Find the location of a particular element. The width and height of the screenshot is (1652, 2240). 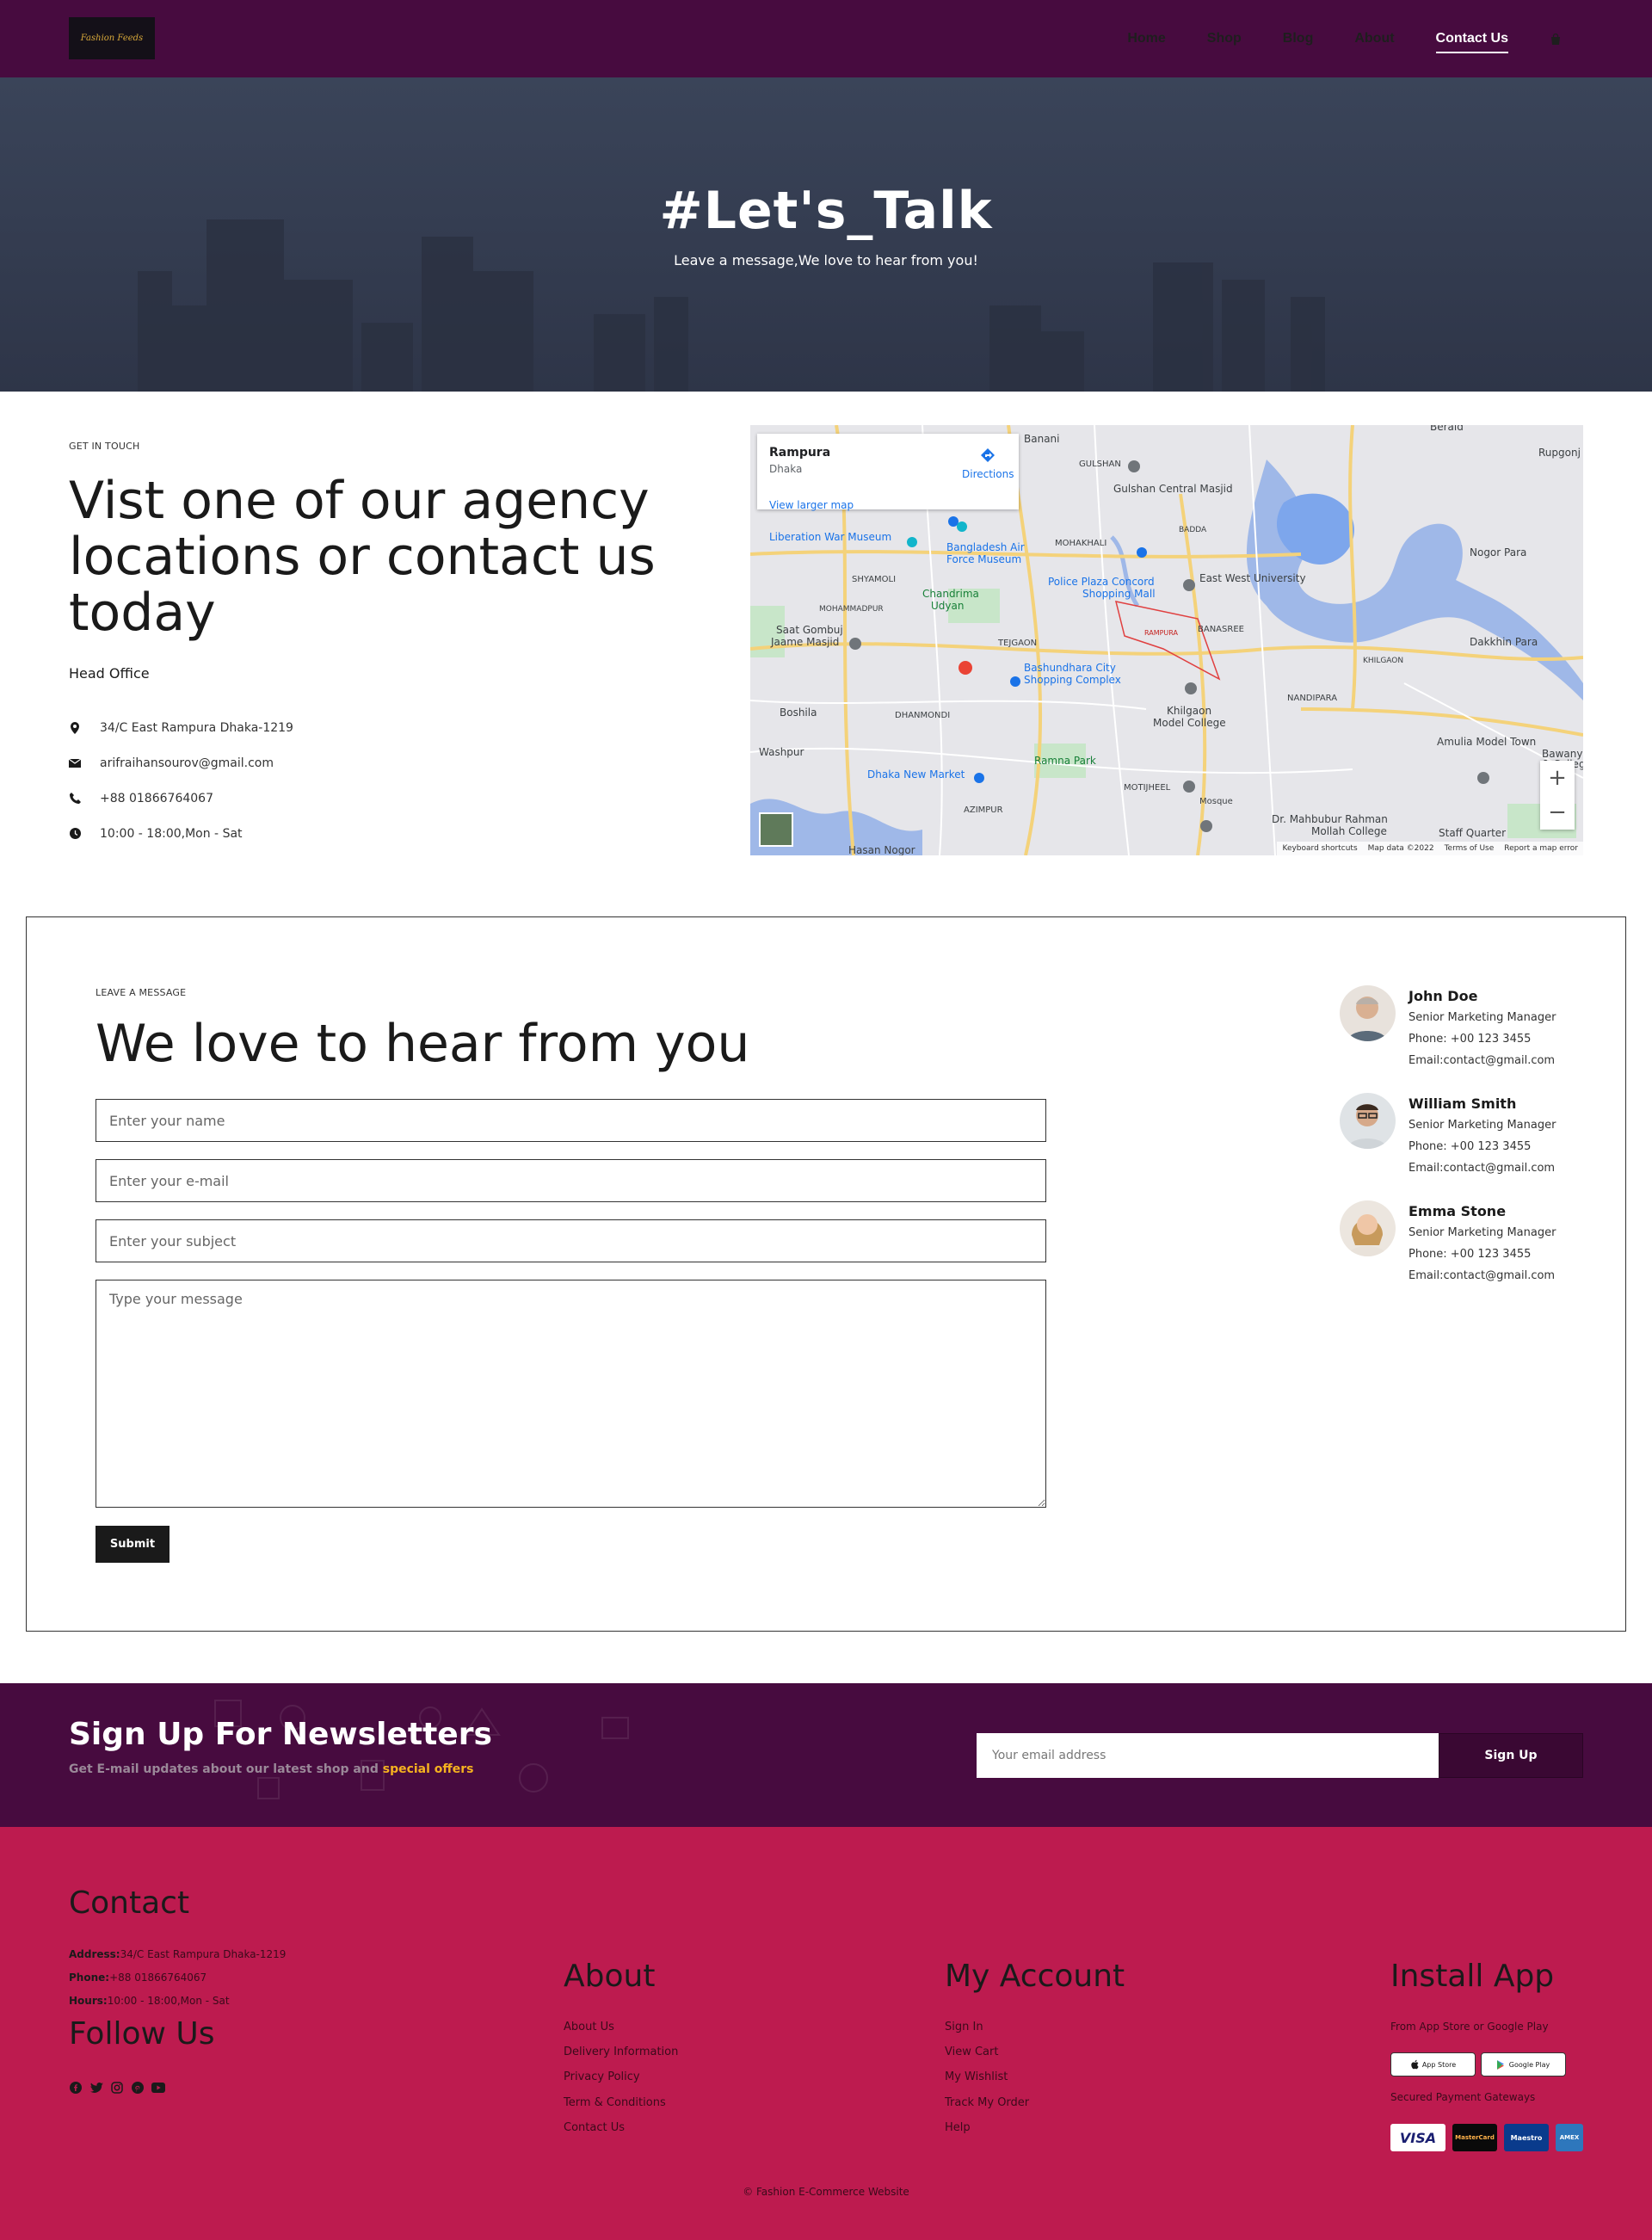

my-wishlist-link: My Wishlist is located at coordinates (976, 2076).